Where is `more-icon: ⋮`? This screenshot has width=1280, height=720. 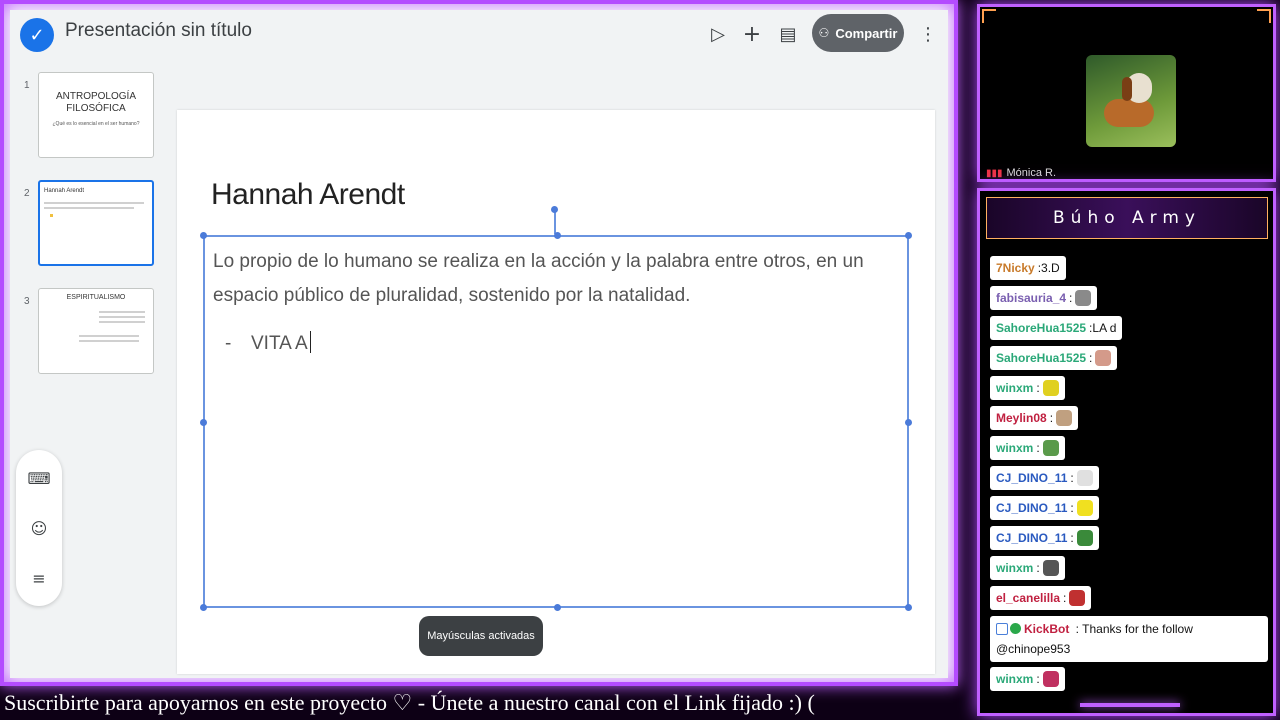 more-icon: ⋮ is located at coordinates (928, 34).